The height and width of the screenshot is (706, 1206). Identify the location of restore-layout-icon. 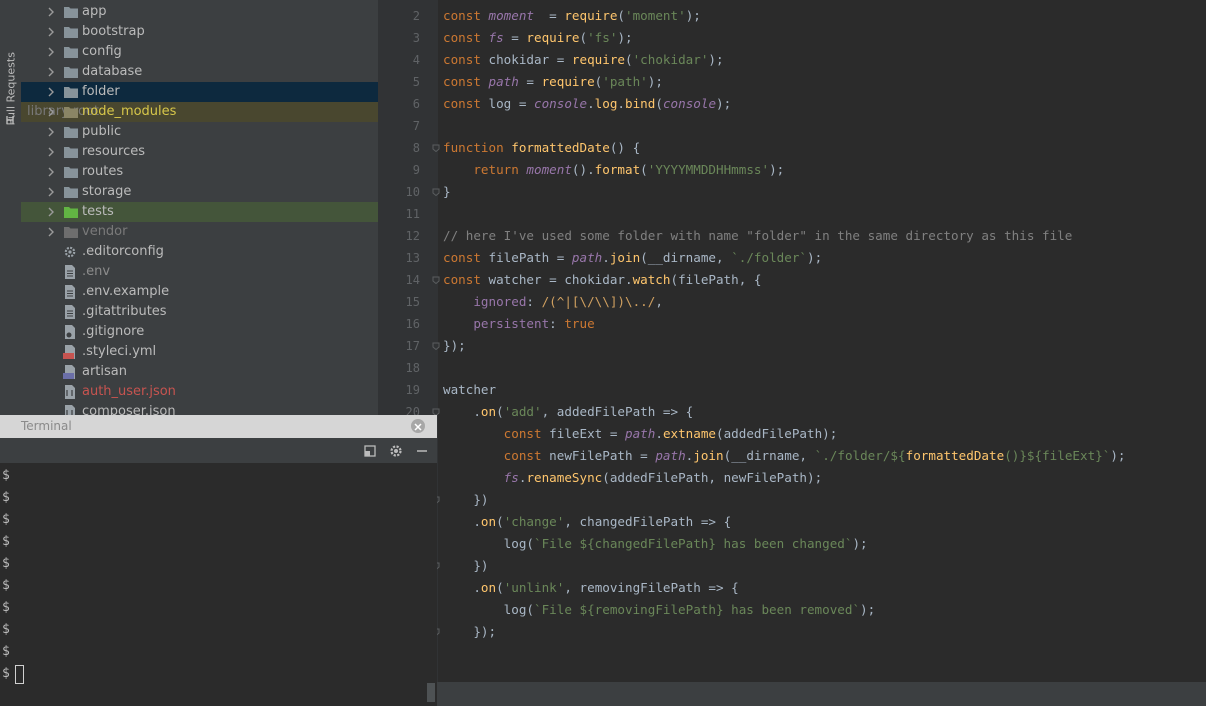
(370, 451).